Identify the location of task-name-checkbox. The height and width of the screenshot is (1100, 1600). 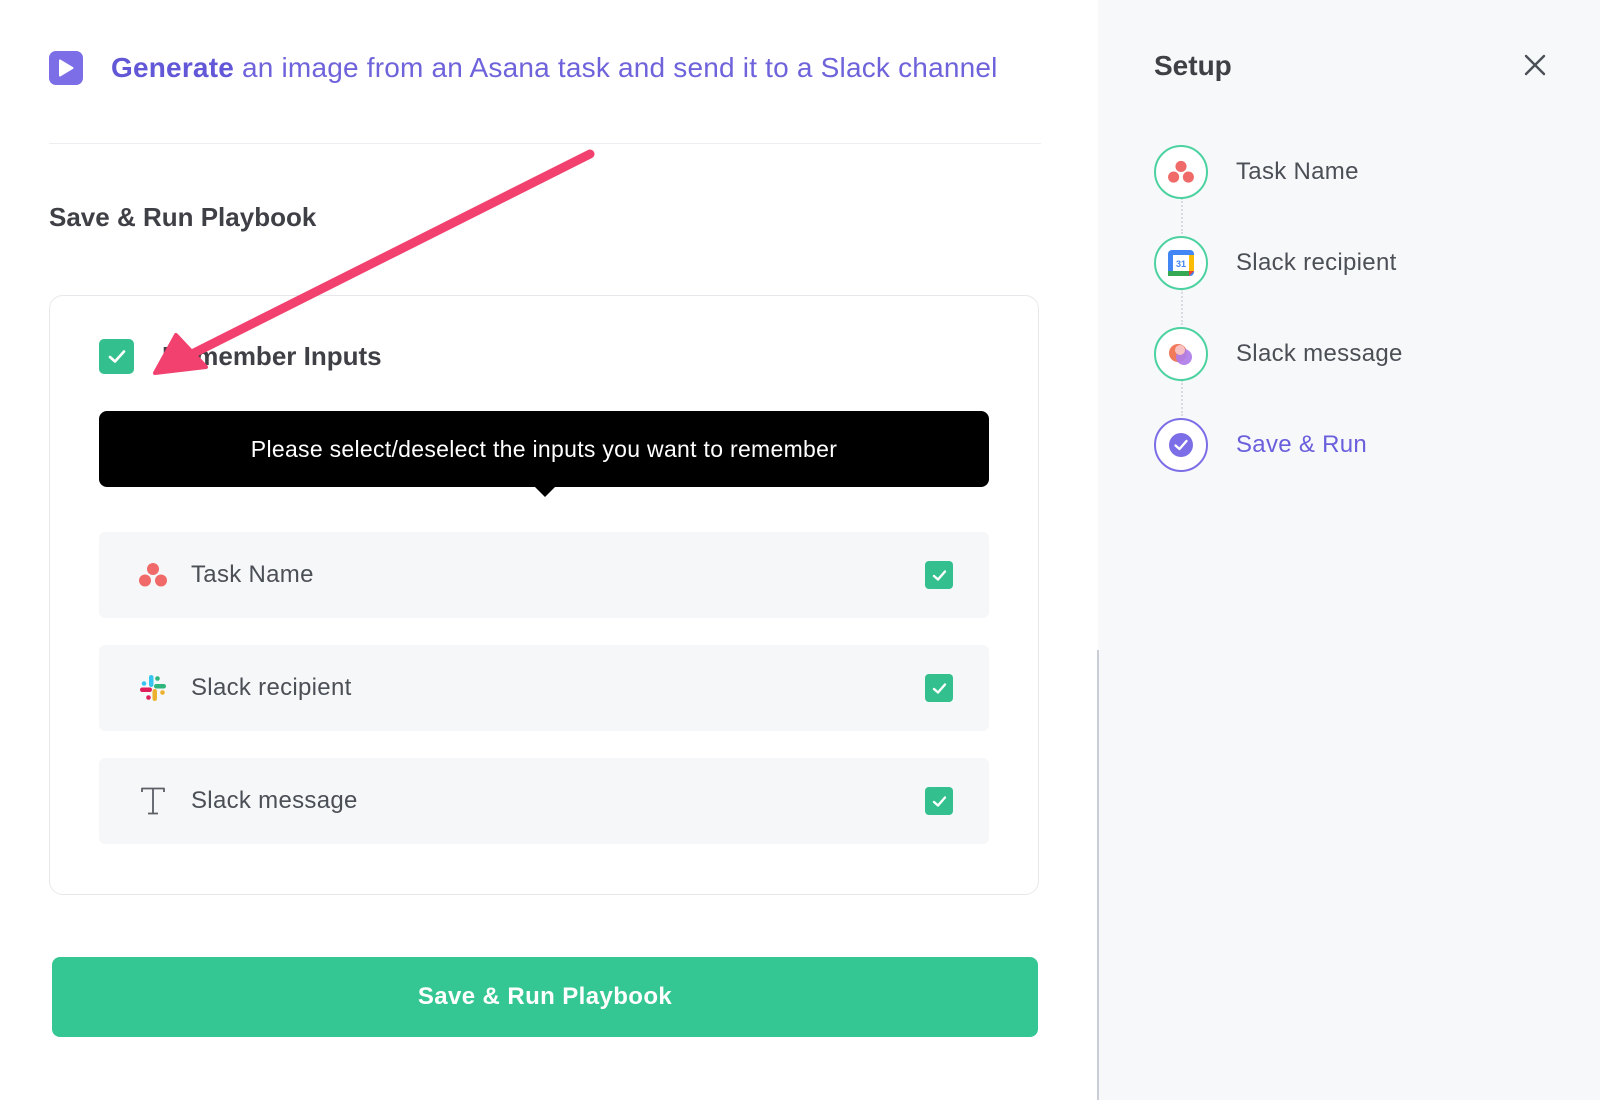
(939, 575).